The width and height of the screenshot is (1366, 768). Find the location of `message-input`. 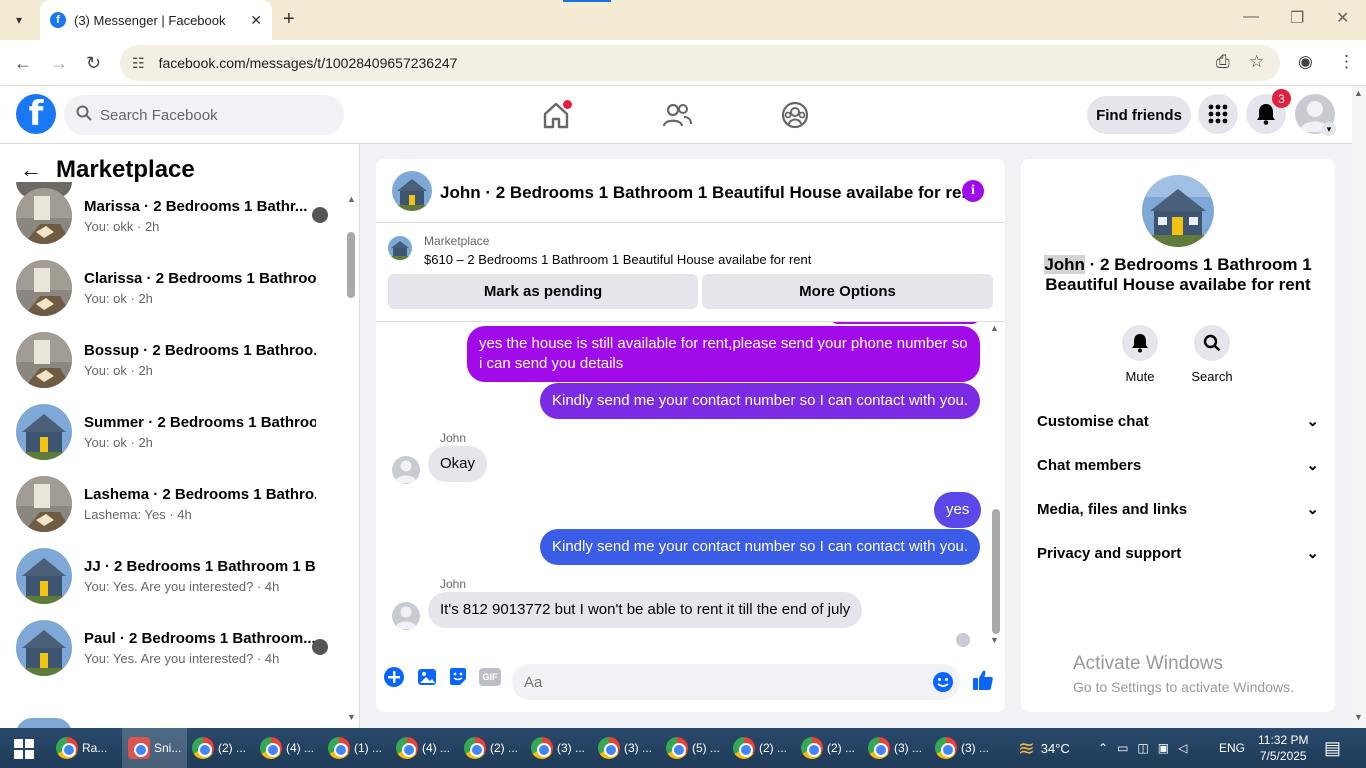

message-input is located at coordinates (714, 682).